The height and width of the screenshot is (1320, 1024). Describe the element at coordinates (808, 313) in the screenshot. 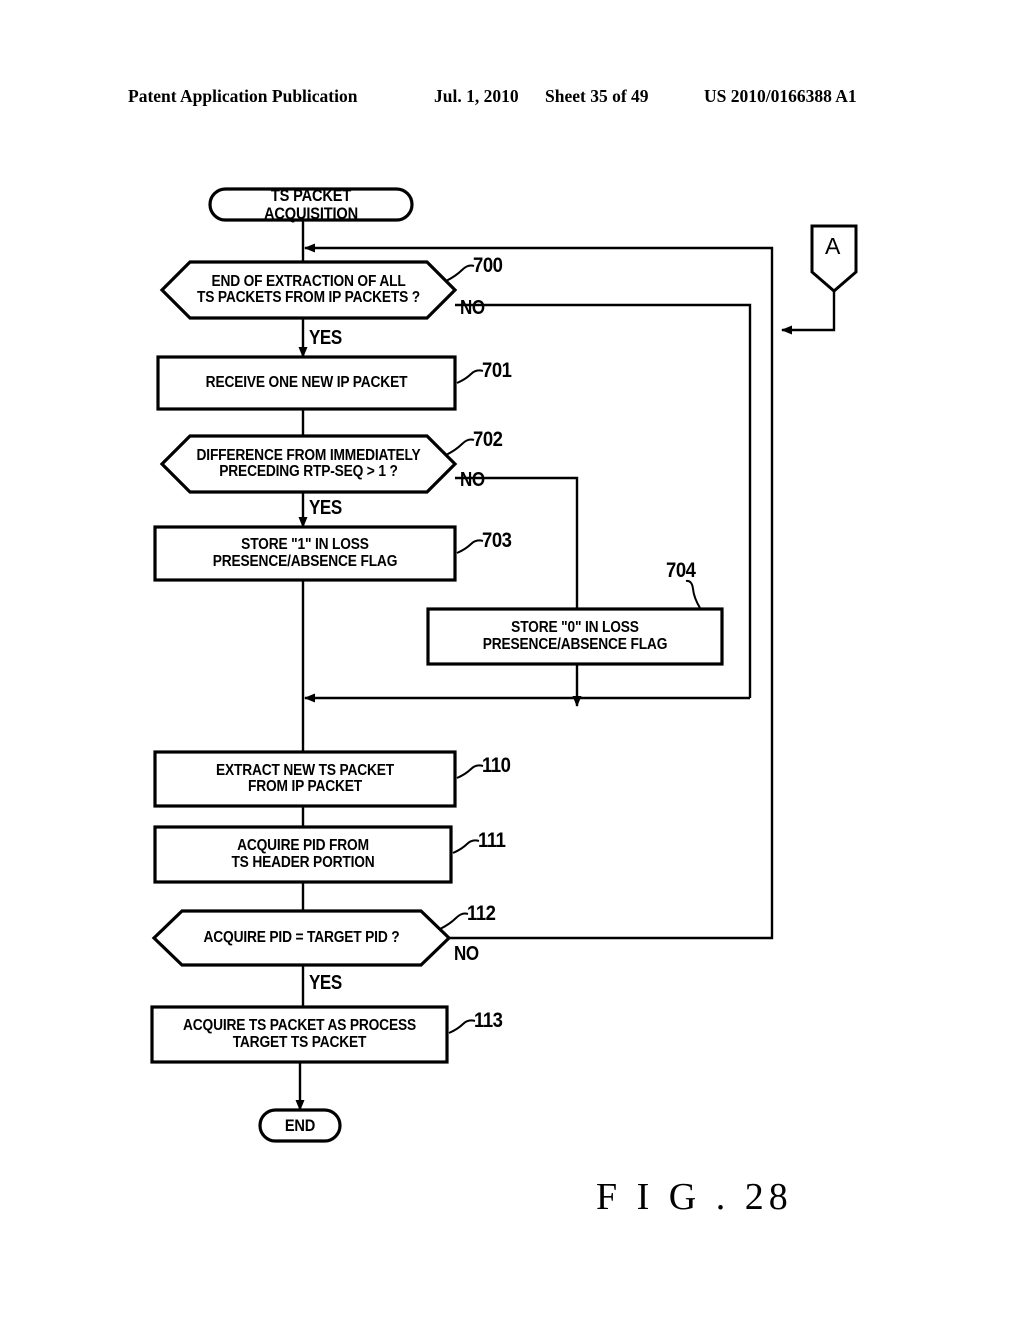

I see `edge-connector-a-to-rail` at that location.